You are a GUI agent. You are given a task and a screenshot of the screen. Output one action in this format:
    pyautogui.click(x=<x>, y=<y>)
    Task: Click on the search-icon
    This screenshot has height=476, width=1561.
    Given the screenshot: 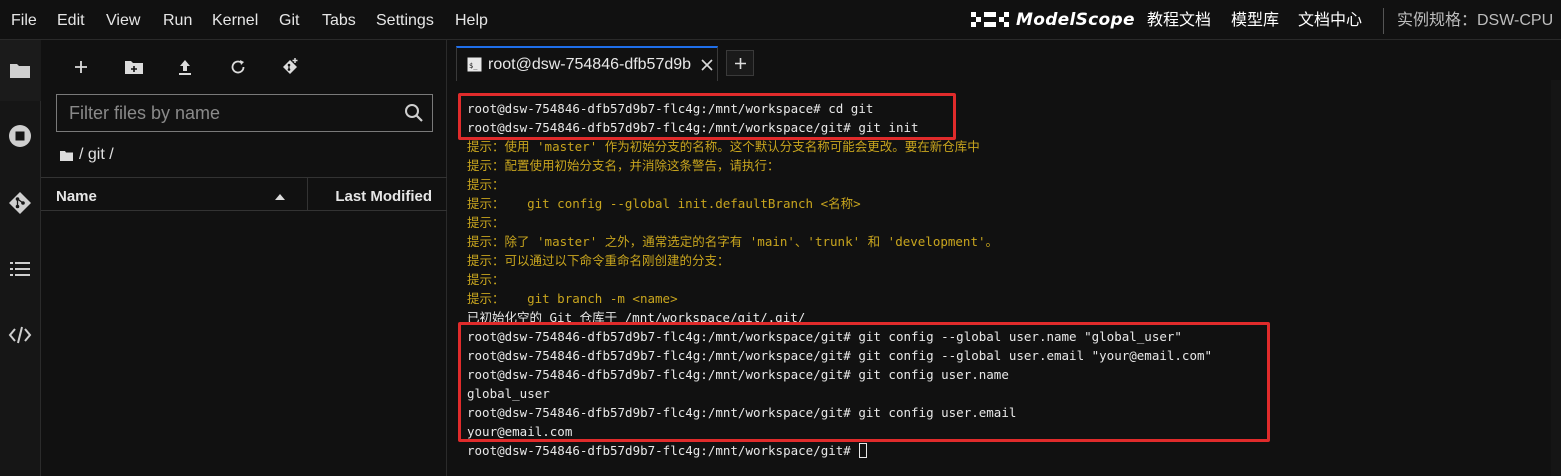 What is the action you would take?
    pyautogui.click(x=414, y=115)
    